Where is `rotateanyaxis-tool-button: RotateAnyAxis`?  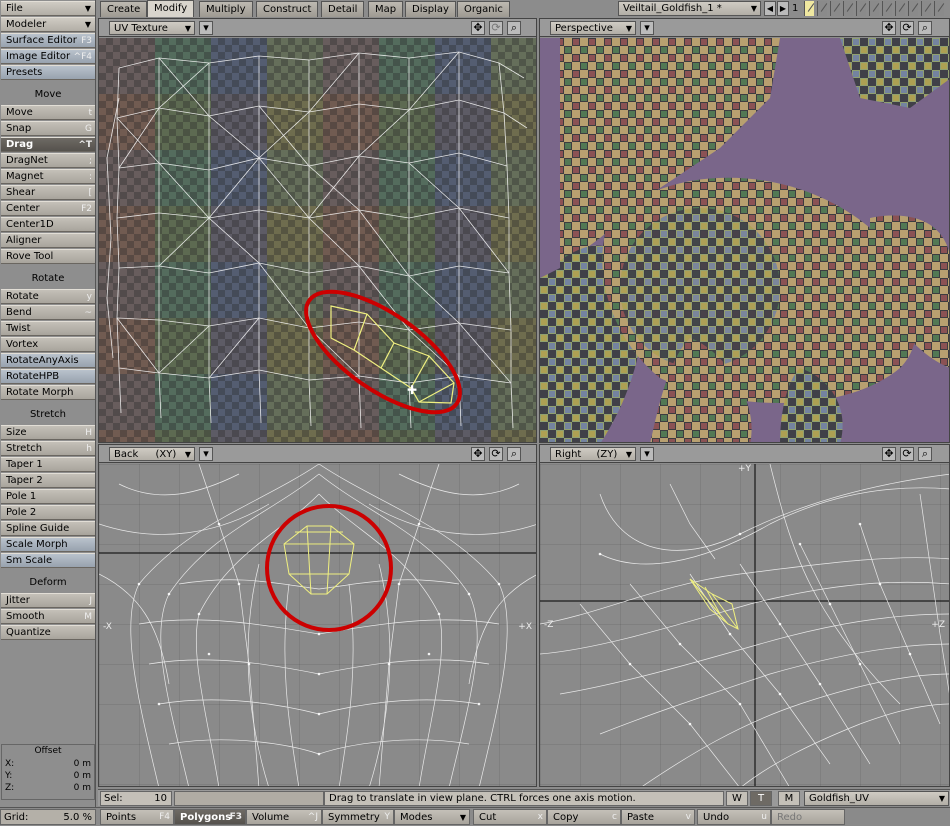
rotateanyaxis-tool-button: RotateAnyAxis is located at coordinates (48, 360).